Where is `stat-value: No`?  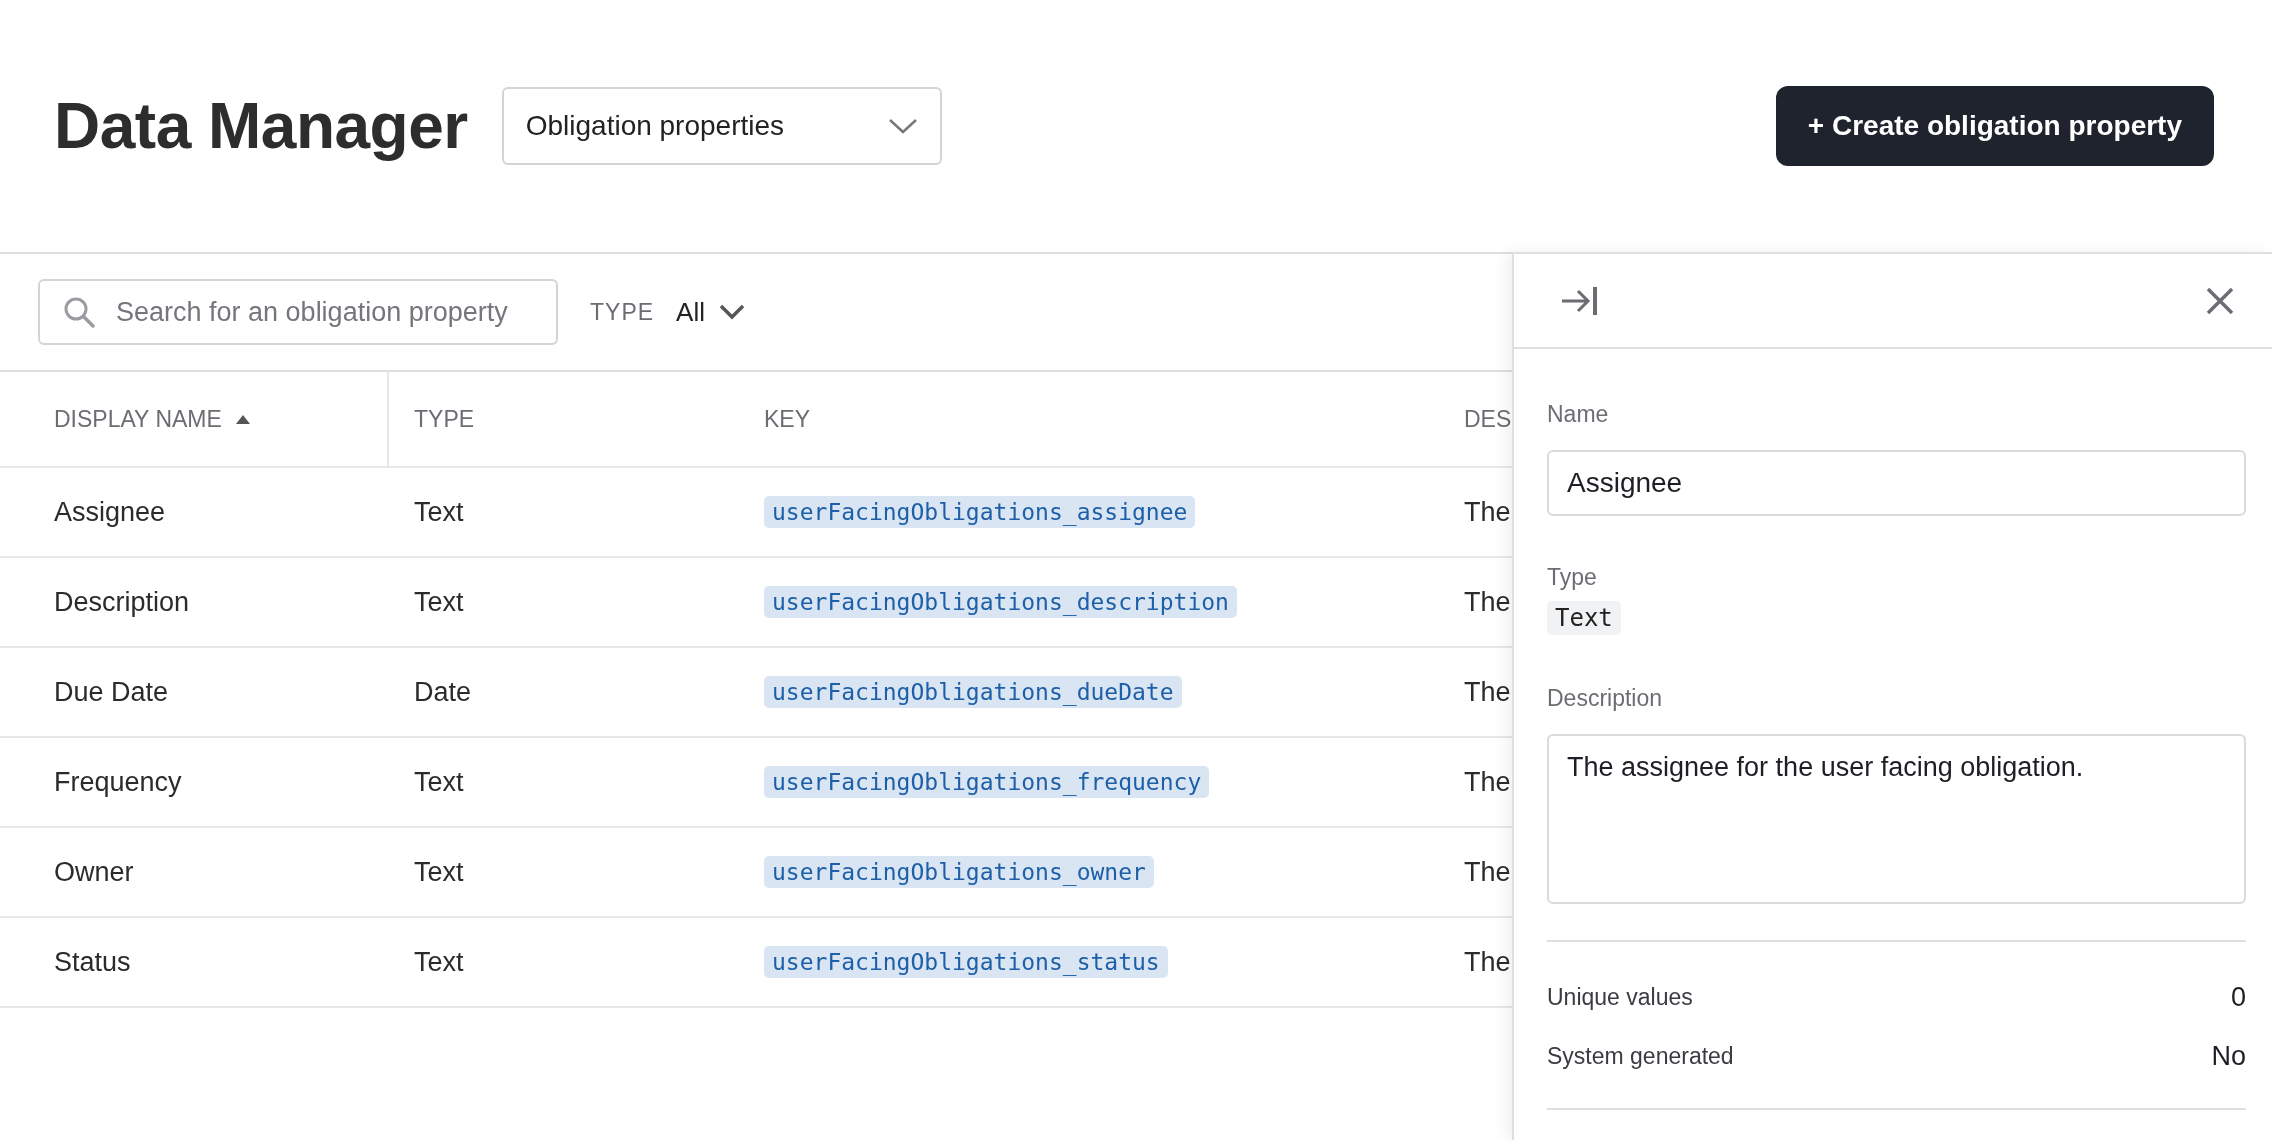
stat-value: No is located at coordinates (2228, 1056).